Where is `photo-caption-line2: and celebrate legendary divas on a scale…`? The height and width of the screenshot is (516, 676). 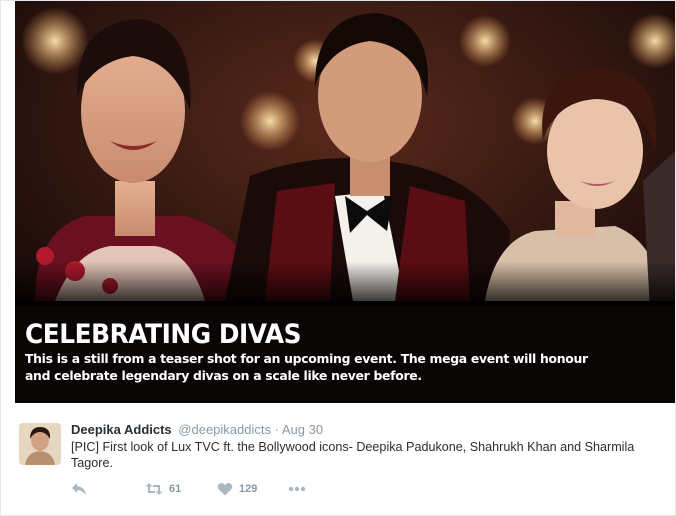 photo-caption-line2: and celebrate legendary divas on a scale… is located at coordinates (223, 375).